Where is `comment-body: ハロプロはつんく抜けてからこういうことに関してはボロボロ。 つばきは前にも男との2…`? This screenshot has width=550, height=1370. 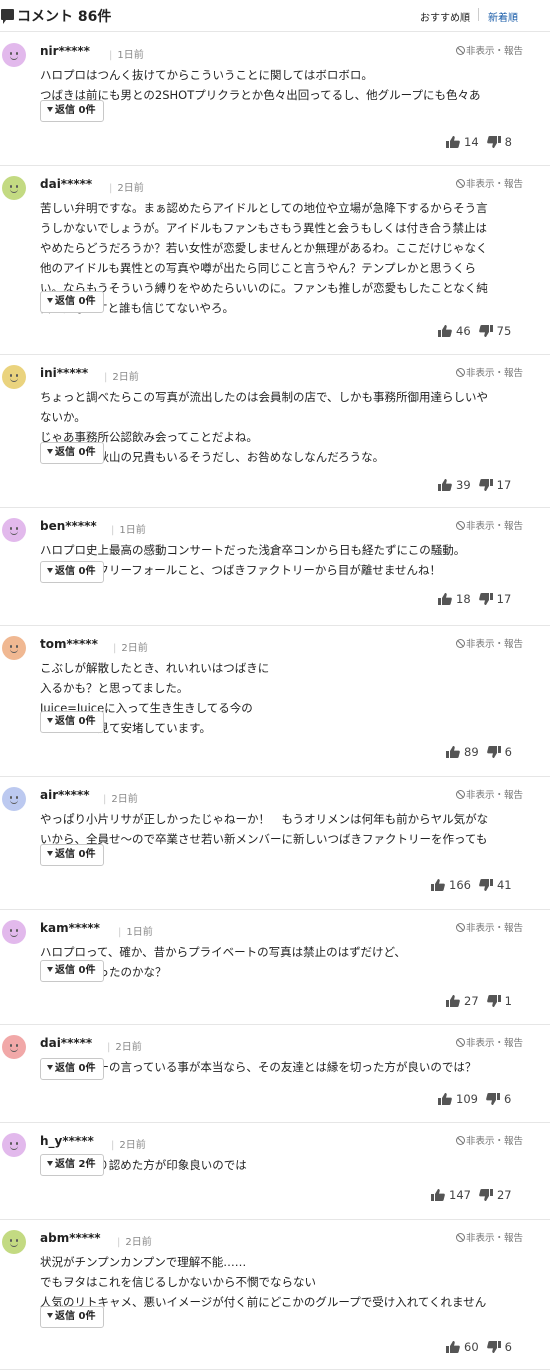 comment-body: ハロプロはつんく抜けてからこういうことに関してはボロボロ。 つばきは前にも男との2… is located at coordinates (281, 95).